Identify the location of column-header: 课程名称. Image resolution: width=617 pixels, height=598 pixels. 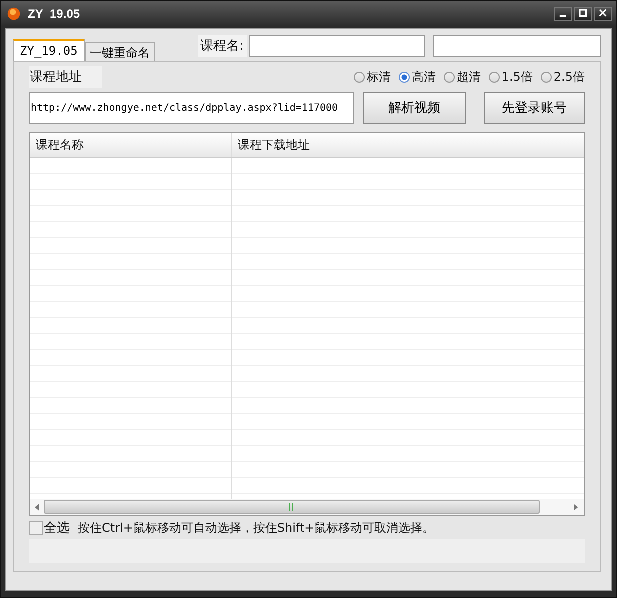
(131, 145).